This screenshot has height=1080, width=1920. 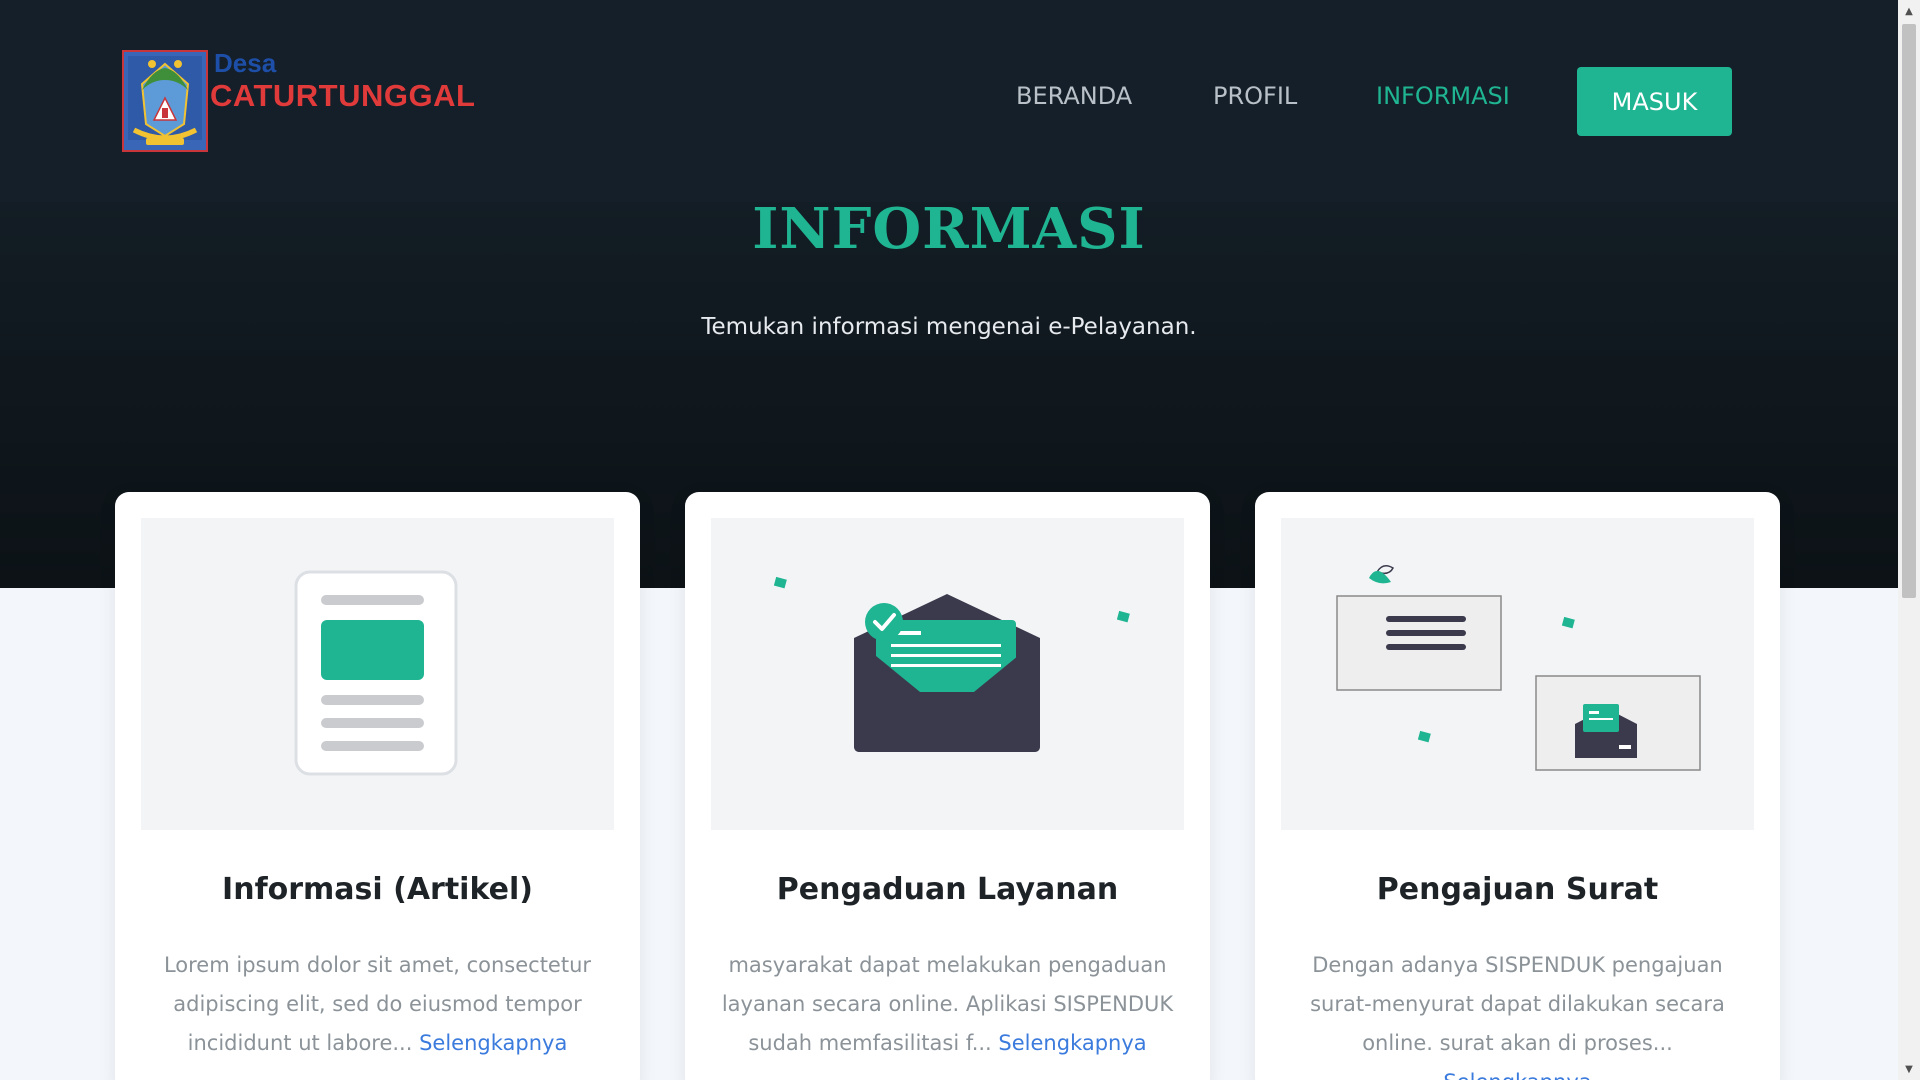 What do you see at coordinates (1654, 101) in the screenshot?
I see `login-button: MASUK` at bounding box center [1654, 101].